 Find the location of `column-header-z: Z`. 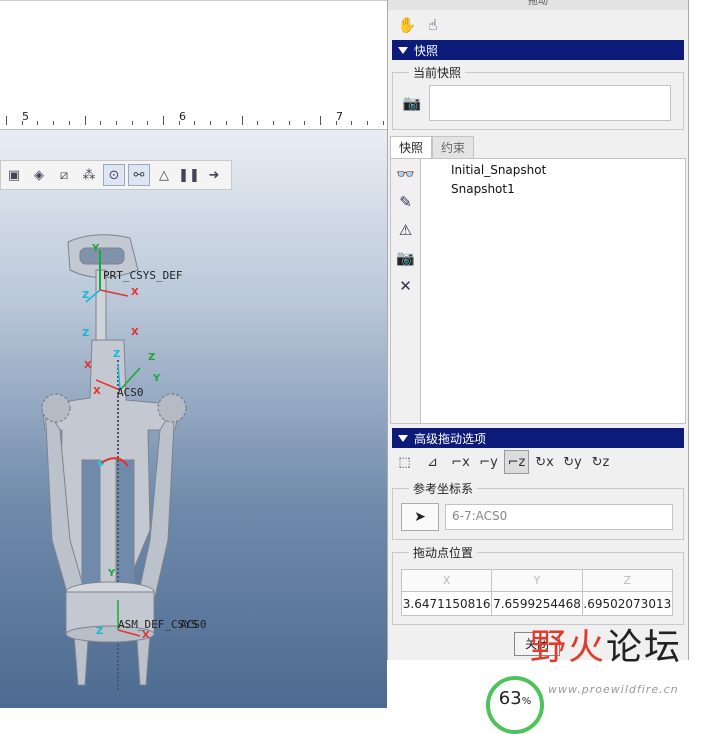

column-header-z: Z is located at coordinates (627, 580).